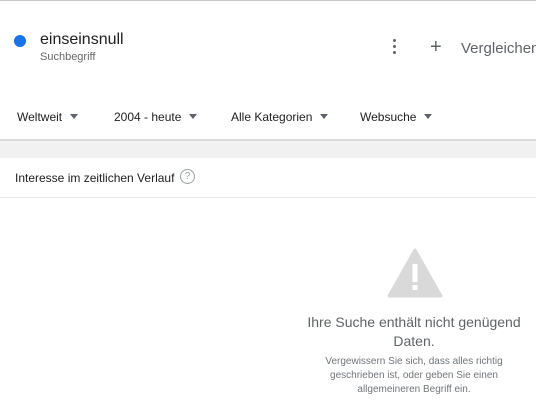  What do you see at coordinates (40, 117) in the screenshot?
I see `region-label: Weltweit` at bounding box center [40, 117].